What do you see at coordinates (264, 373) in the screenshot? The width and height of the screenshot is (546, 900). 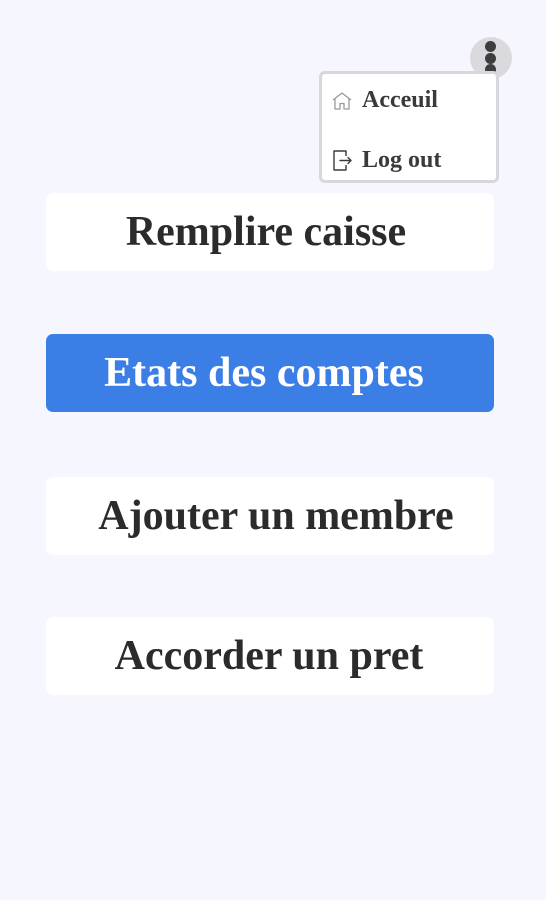 I see `button-label: Etats des comptes` at bounding box center [264, 373].